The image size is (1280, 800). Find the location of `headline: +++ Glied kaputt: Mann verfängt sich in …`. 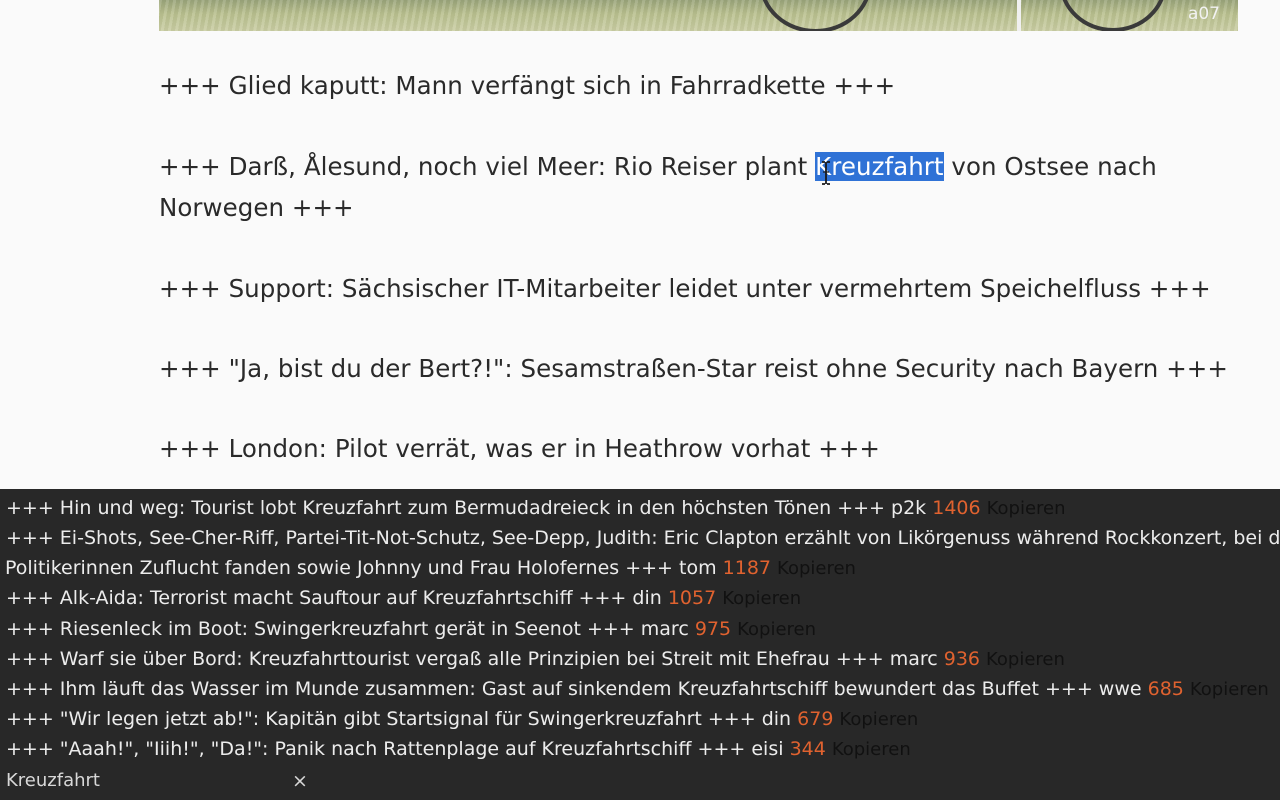

headline: +++ Glied kaputt: Mann verfängt sich in … is located at coordinates (699, 85).